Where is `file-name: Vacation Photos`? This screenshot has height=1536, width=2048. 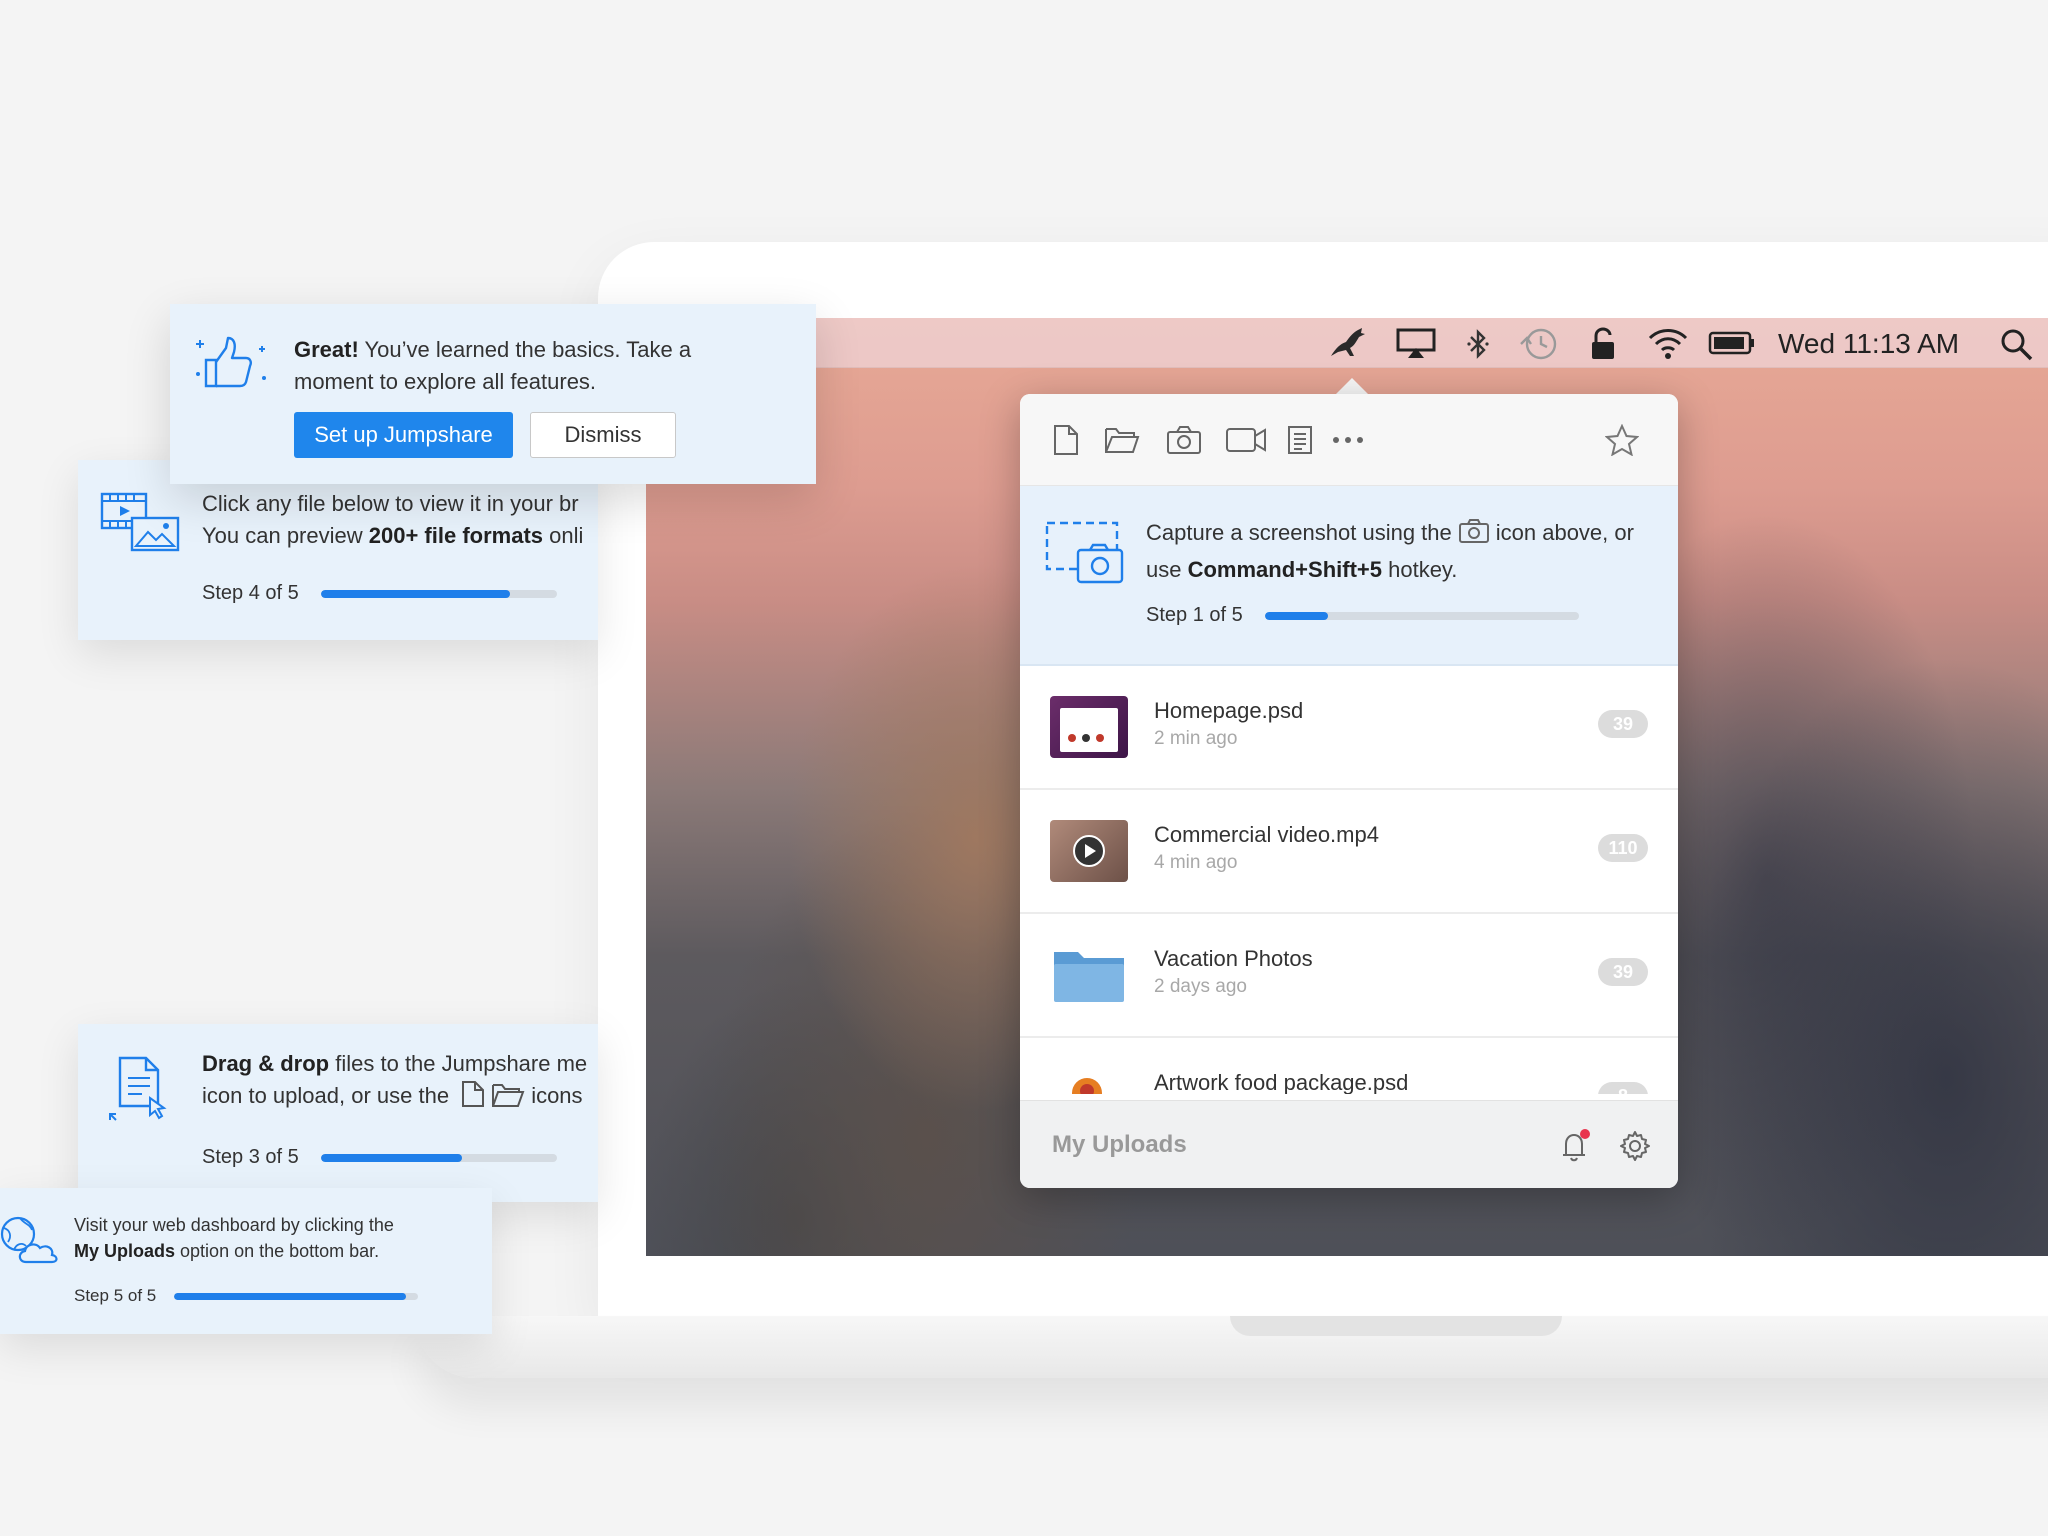 file-name: Vacation Photos is located at coordinates (1233, 959).